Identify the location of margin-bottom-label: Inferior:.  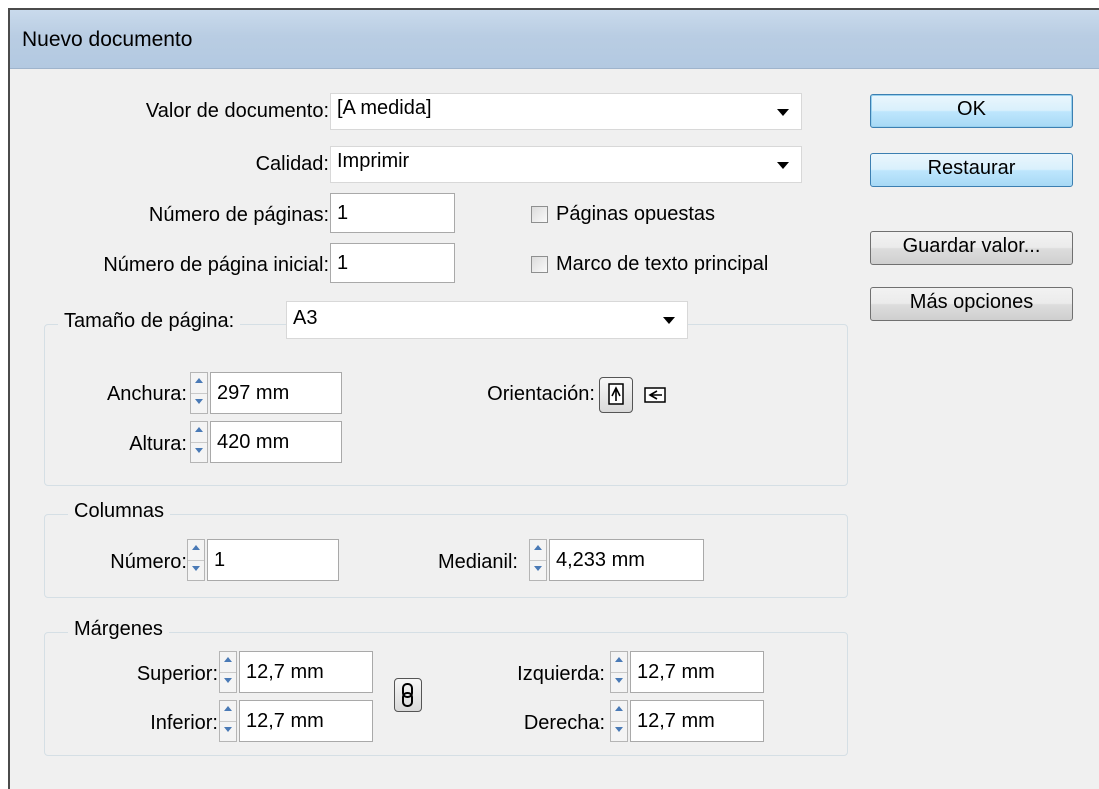
(184, 723).